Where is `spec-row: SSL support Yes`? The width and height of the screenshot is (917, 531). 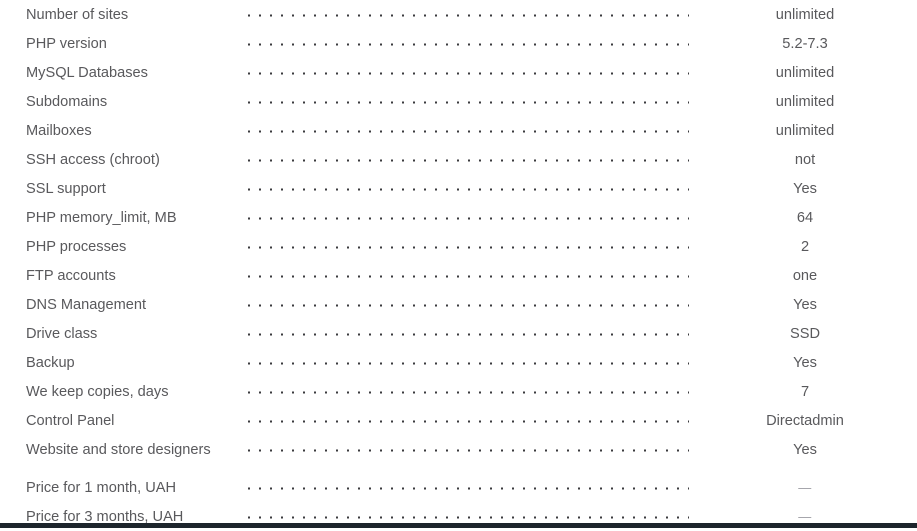 spec-row: SSL support Yes is located at coordinates (458, 188).